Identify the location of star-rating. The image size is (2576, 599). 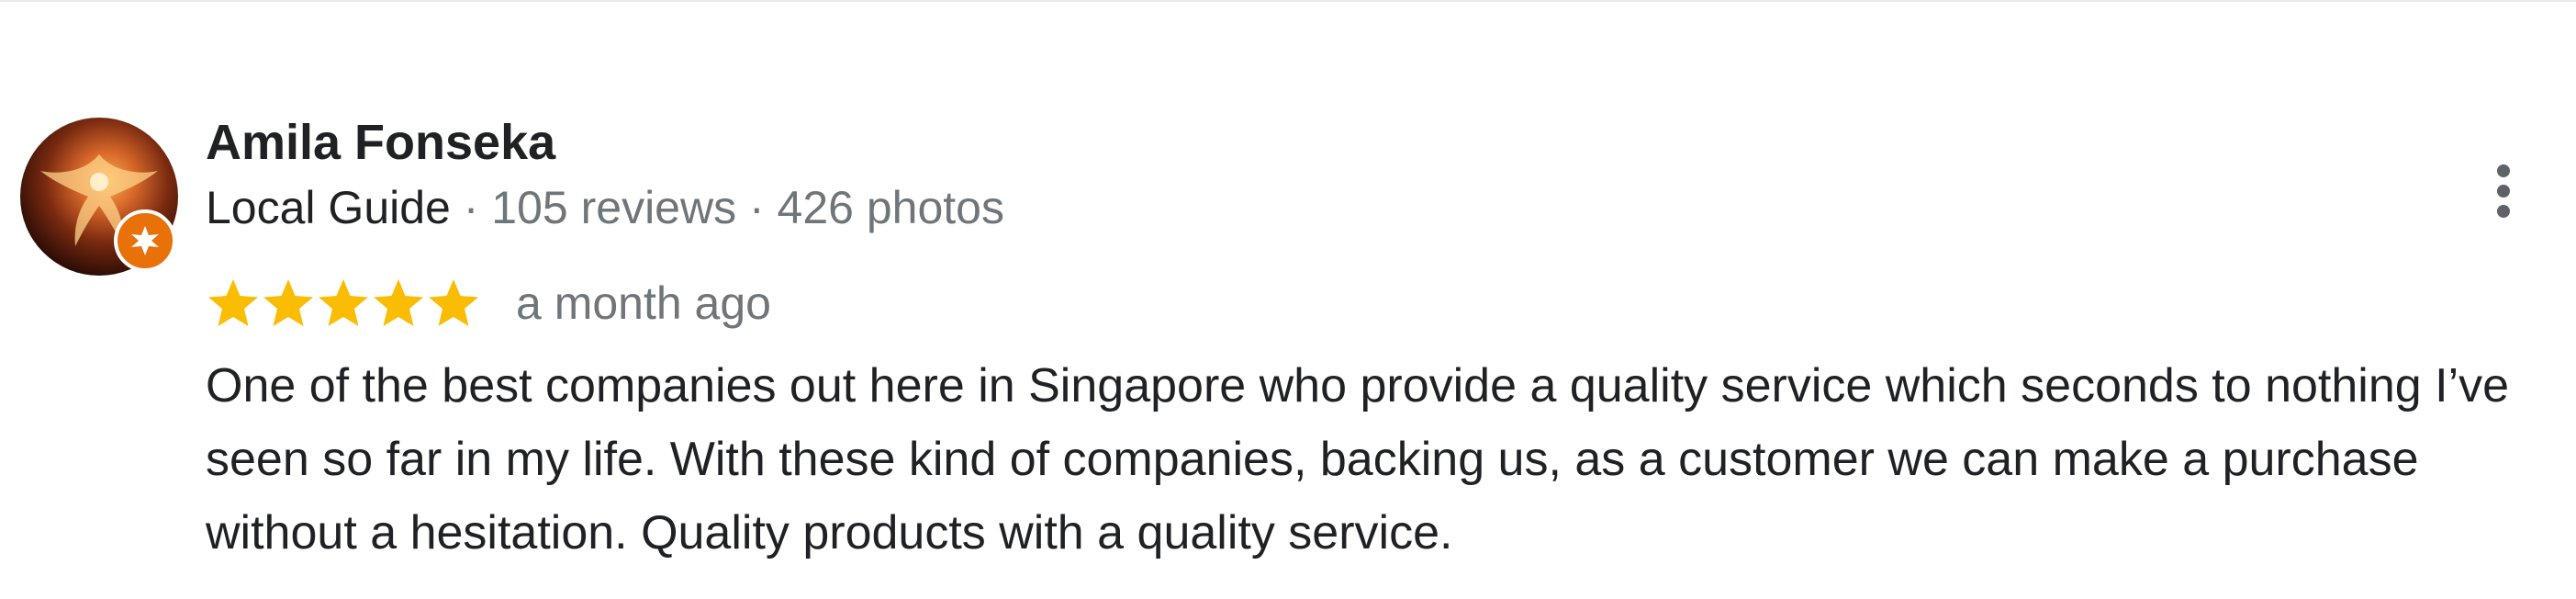
(343, 303).